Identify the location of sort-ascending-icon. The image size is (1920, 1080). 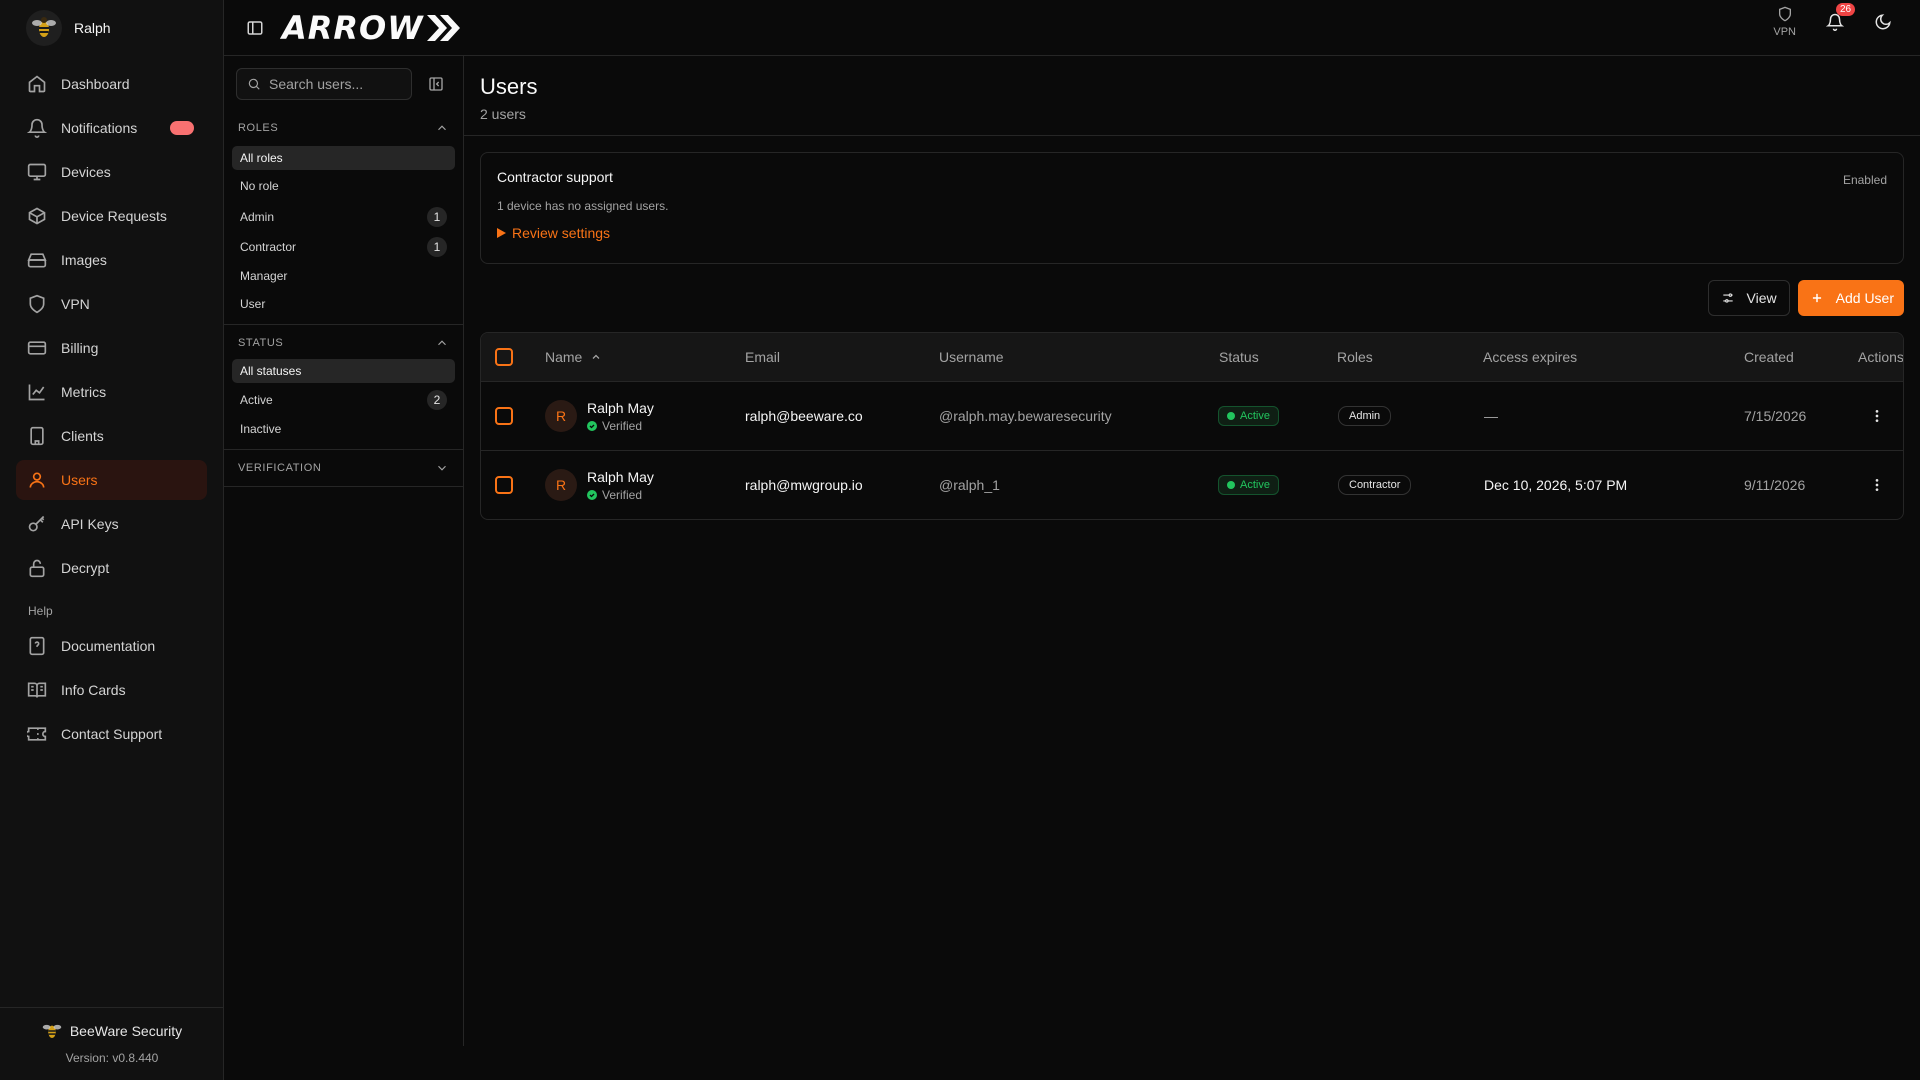
(596, 356).